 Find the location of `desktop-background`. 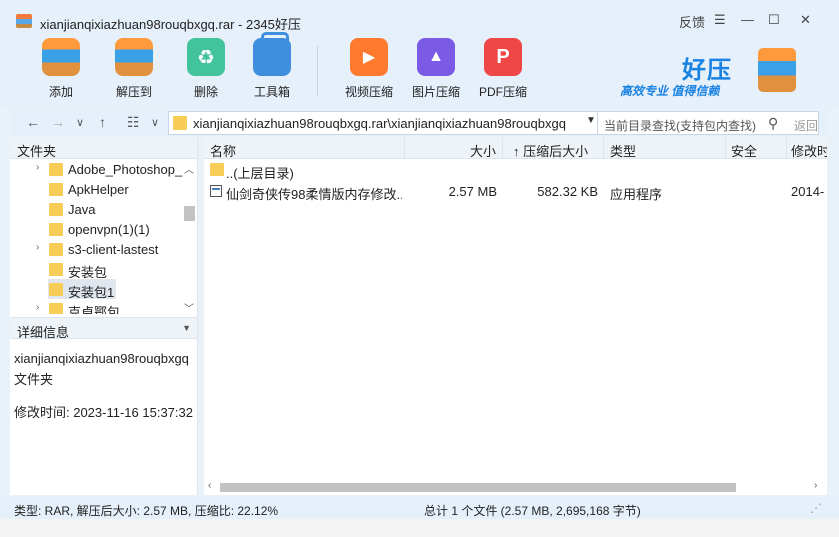

desktop-background is located at coordinates (419, 528).